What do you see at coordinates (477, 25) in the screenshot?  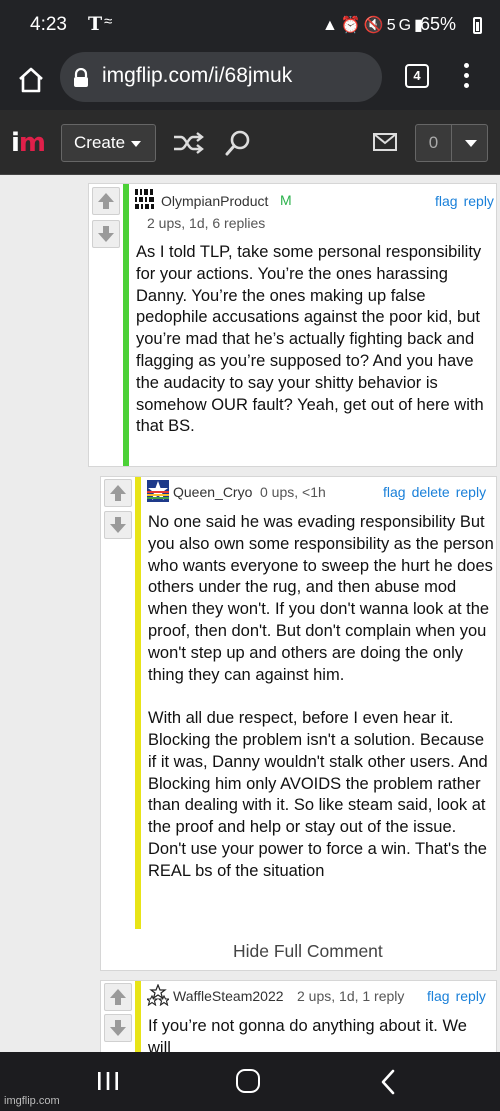 I see `battery-icon` at bounding box center [477, 25].